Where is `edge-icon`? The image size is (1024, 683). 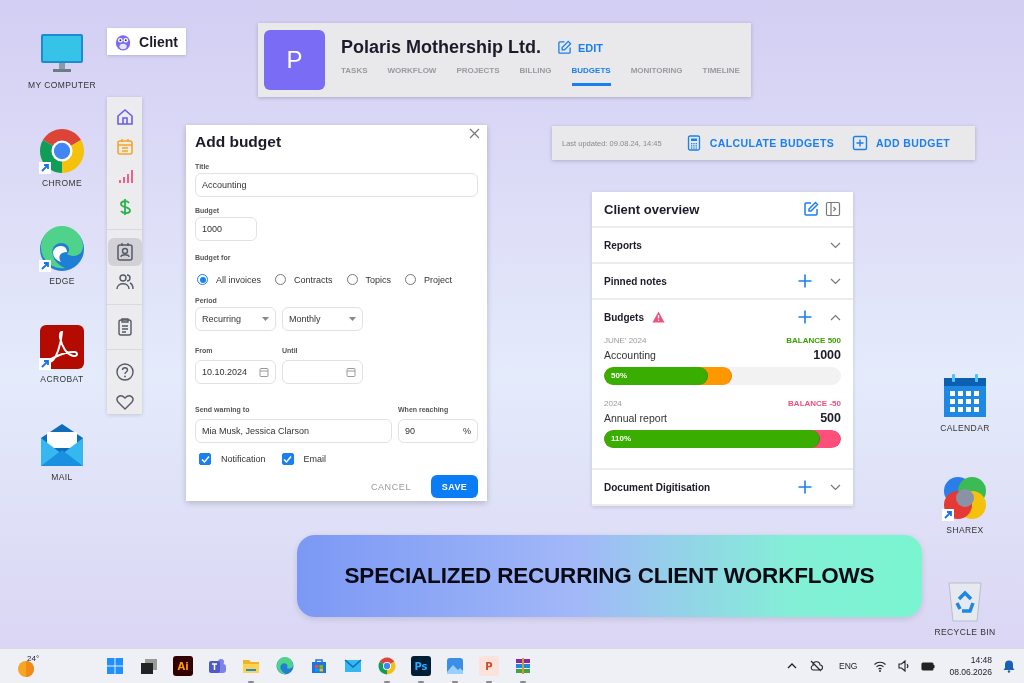
edge-icon is located at coordinates (285, 666).